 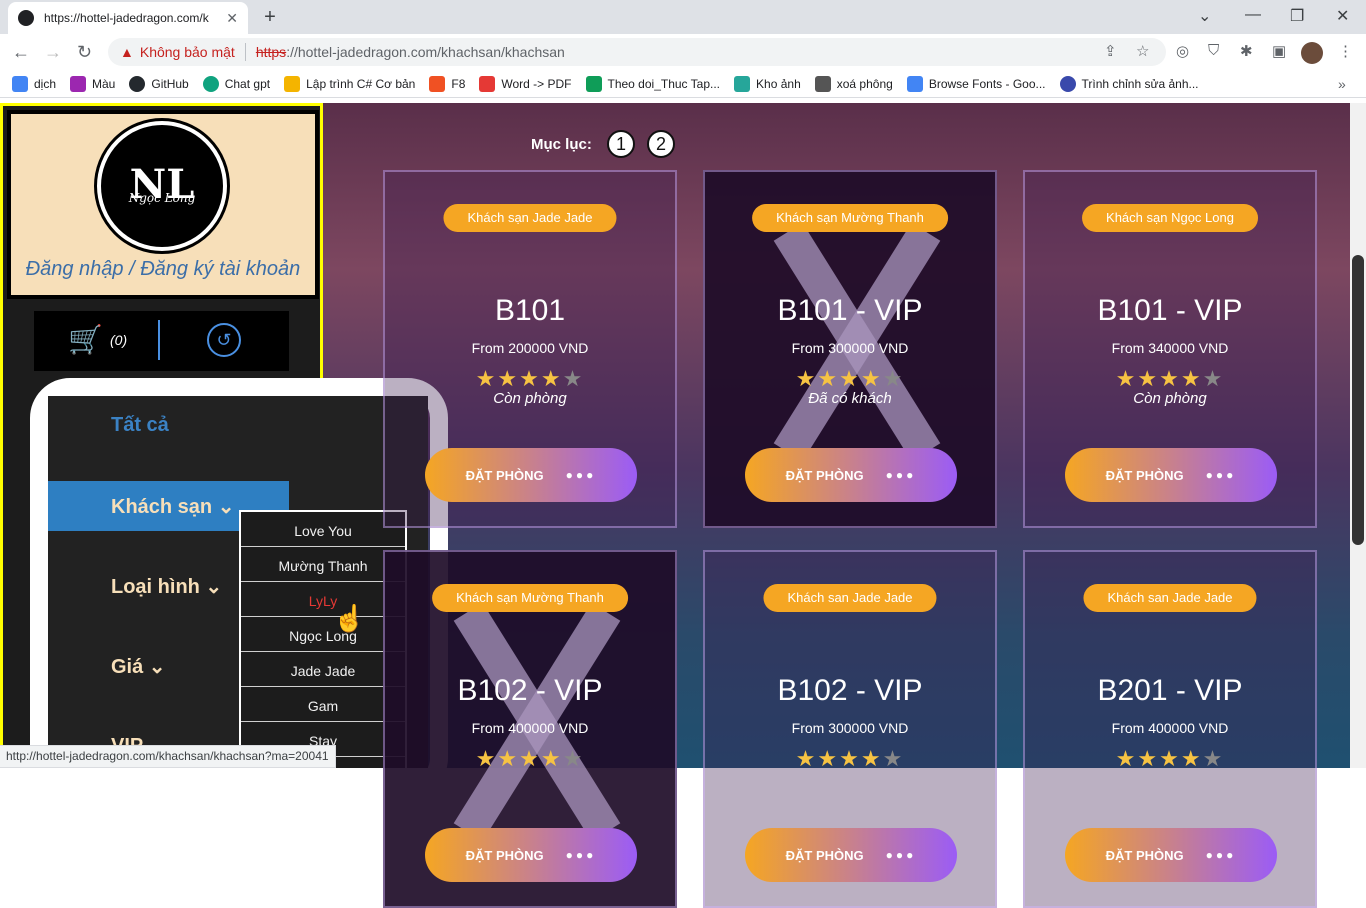 I want to click on history-icon: ↺, so click(x=224, y=340).